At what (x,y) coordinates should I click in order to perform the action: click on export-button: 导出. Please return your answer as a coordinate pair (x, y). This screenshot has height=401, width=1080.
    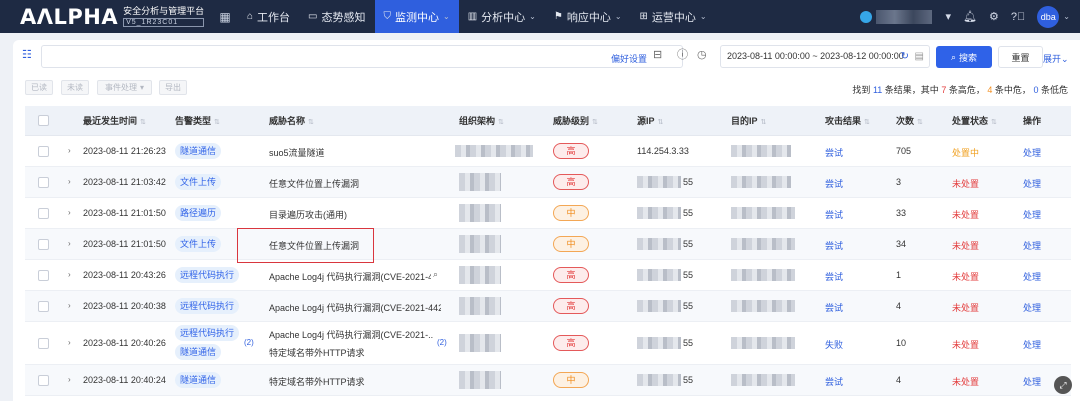
    Looking at the image, I should click on (173, 87).